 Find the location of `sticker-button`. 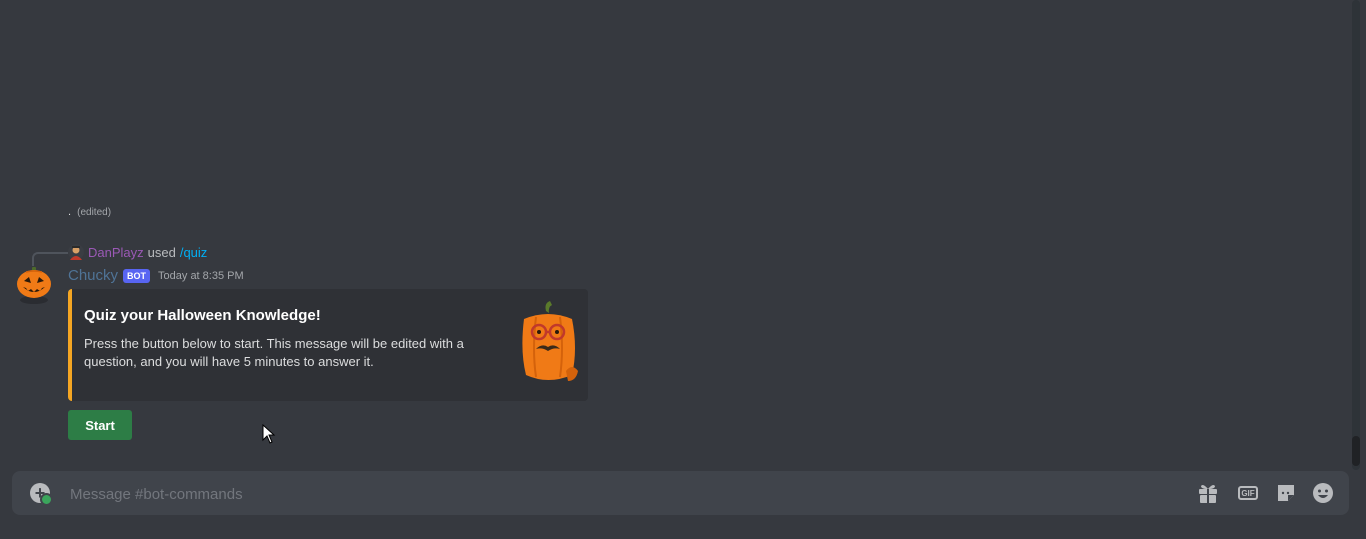

sticker-button is located at coordinates (1286, 493).